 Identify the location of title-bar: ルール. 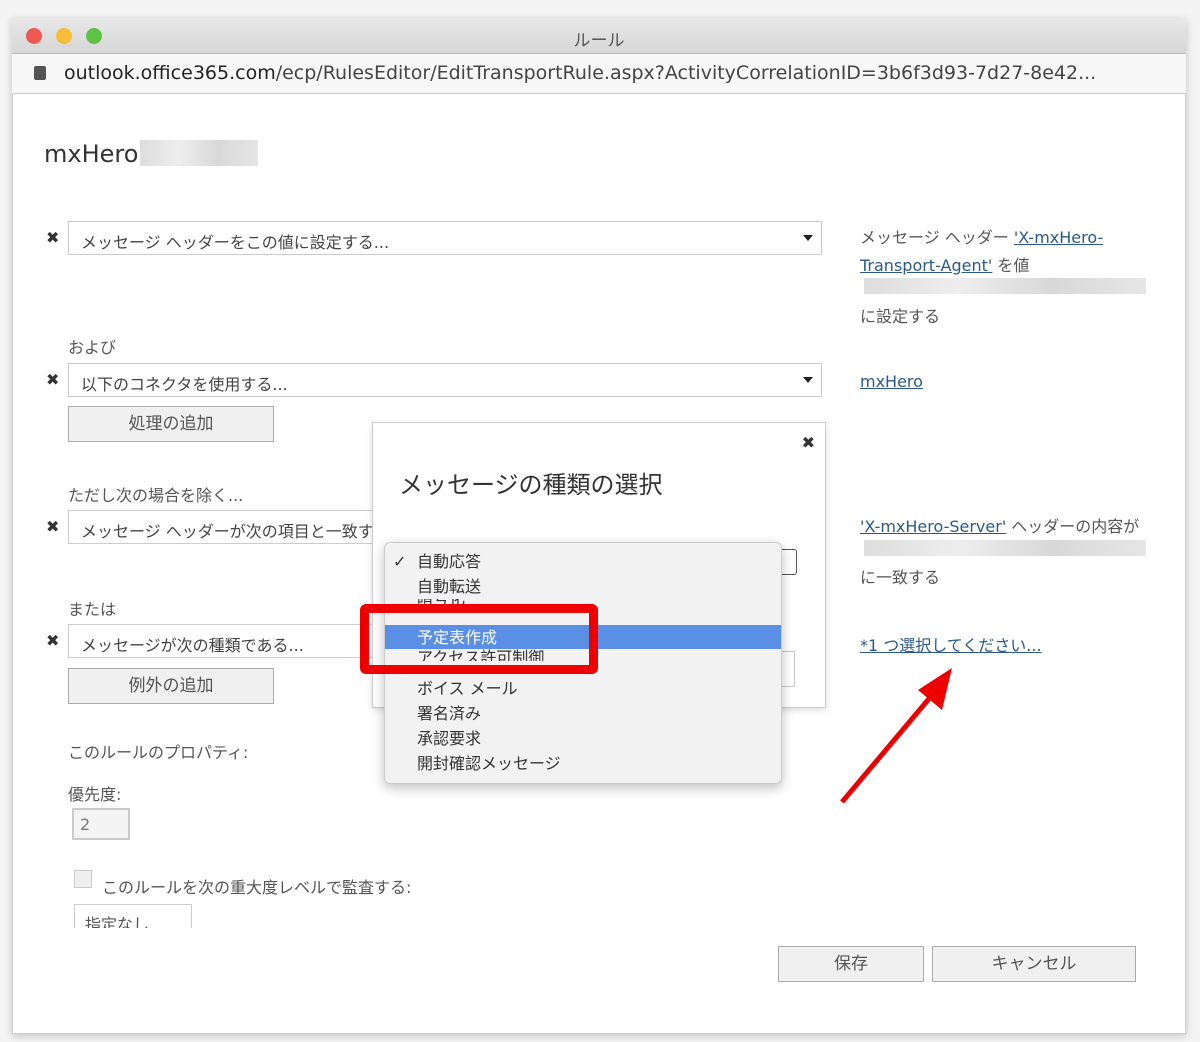
(599, 36).